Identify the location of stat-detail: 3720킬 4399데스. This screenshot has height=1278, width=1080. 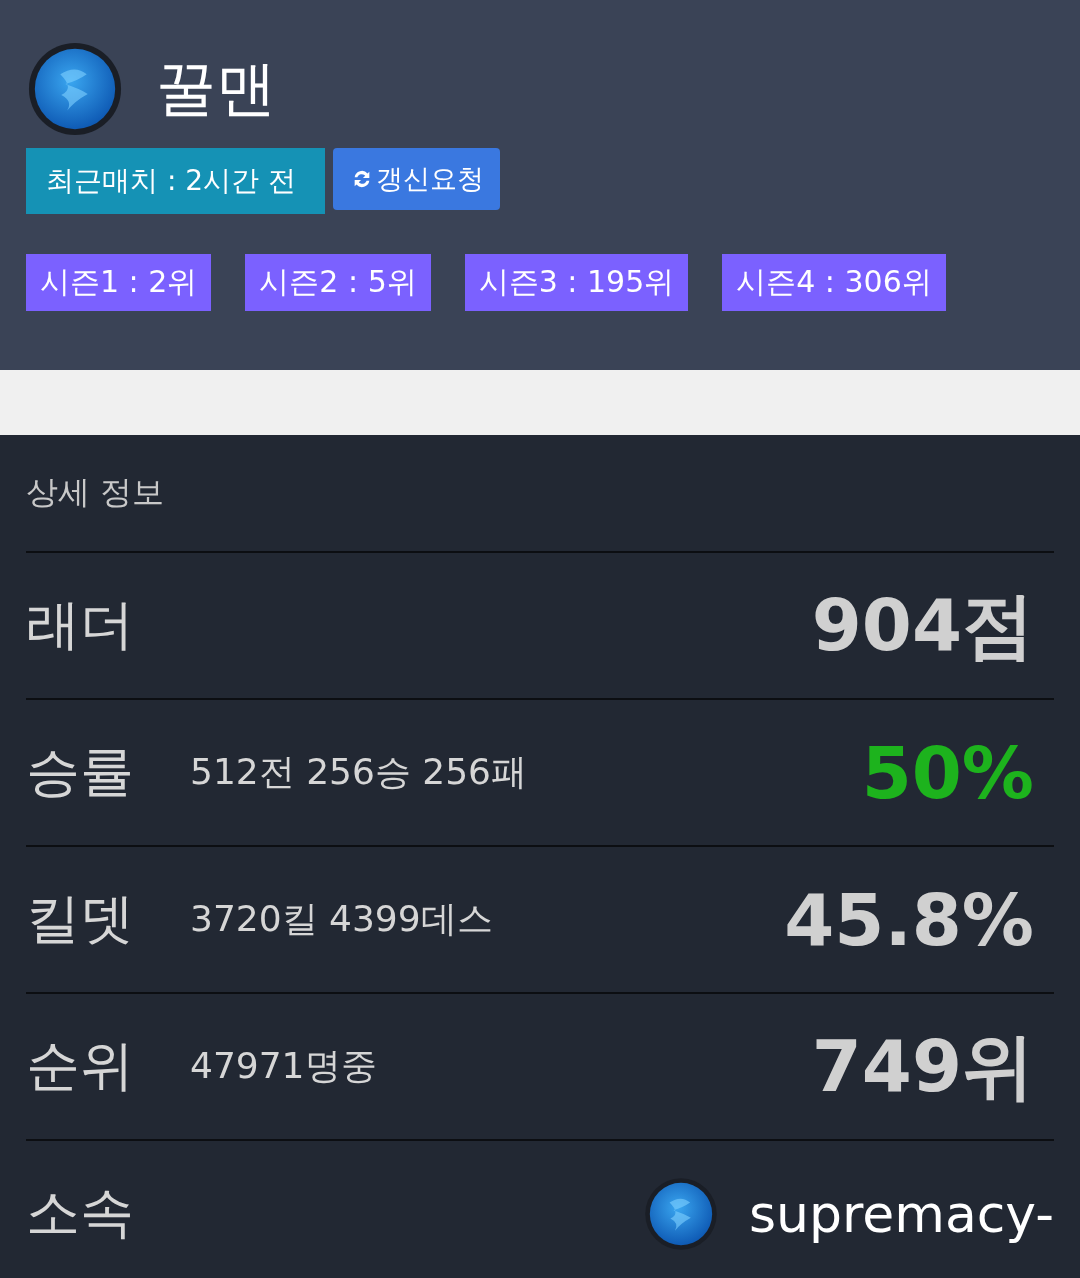
(341, 919).